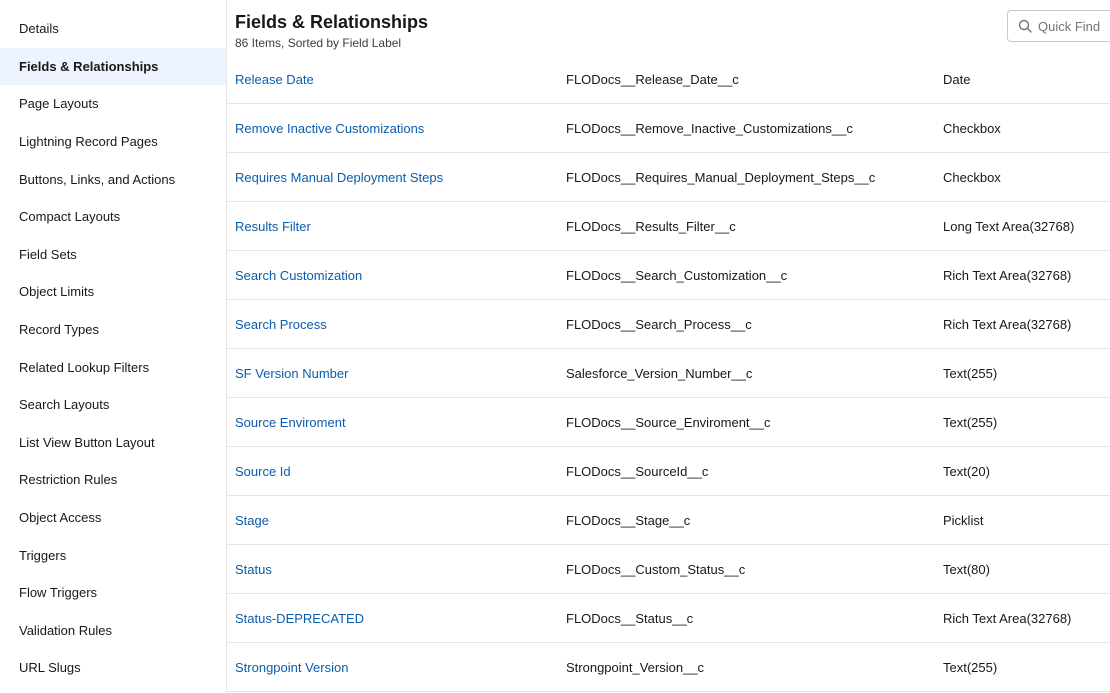 This screenshot has width=1110, height=693. What do you see at coordinates (652, 79) in the screenshot?
I see `field-api-name: FLODocs__Release_Date__c` at bounding box center [652, 79].